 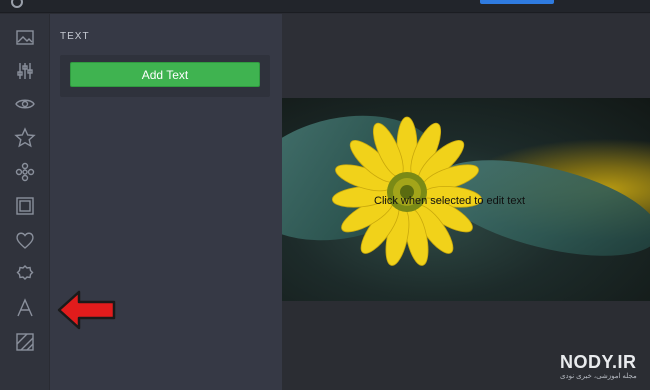 What do you see at coordinates (598, 362) in the screenshot?
I see `watermark-brand: NODY.IR` at bounding box center [598, 362].